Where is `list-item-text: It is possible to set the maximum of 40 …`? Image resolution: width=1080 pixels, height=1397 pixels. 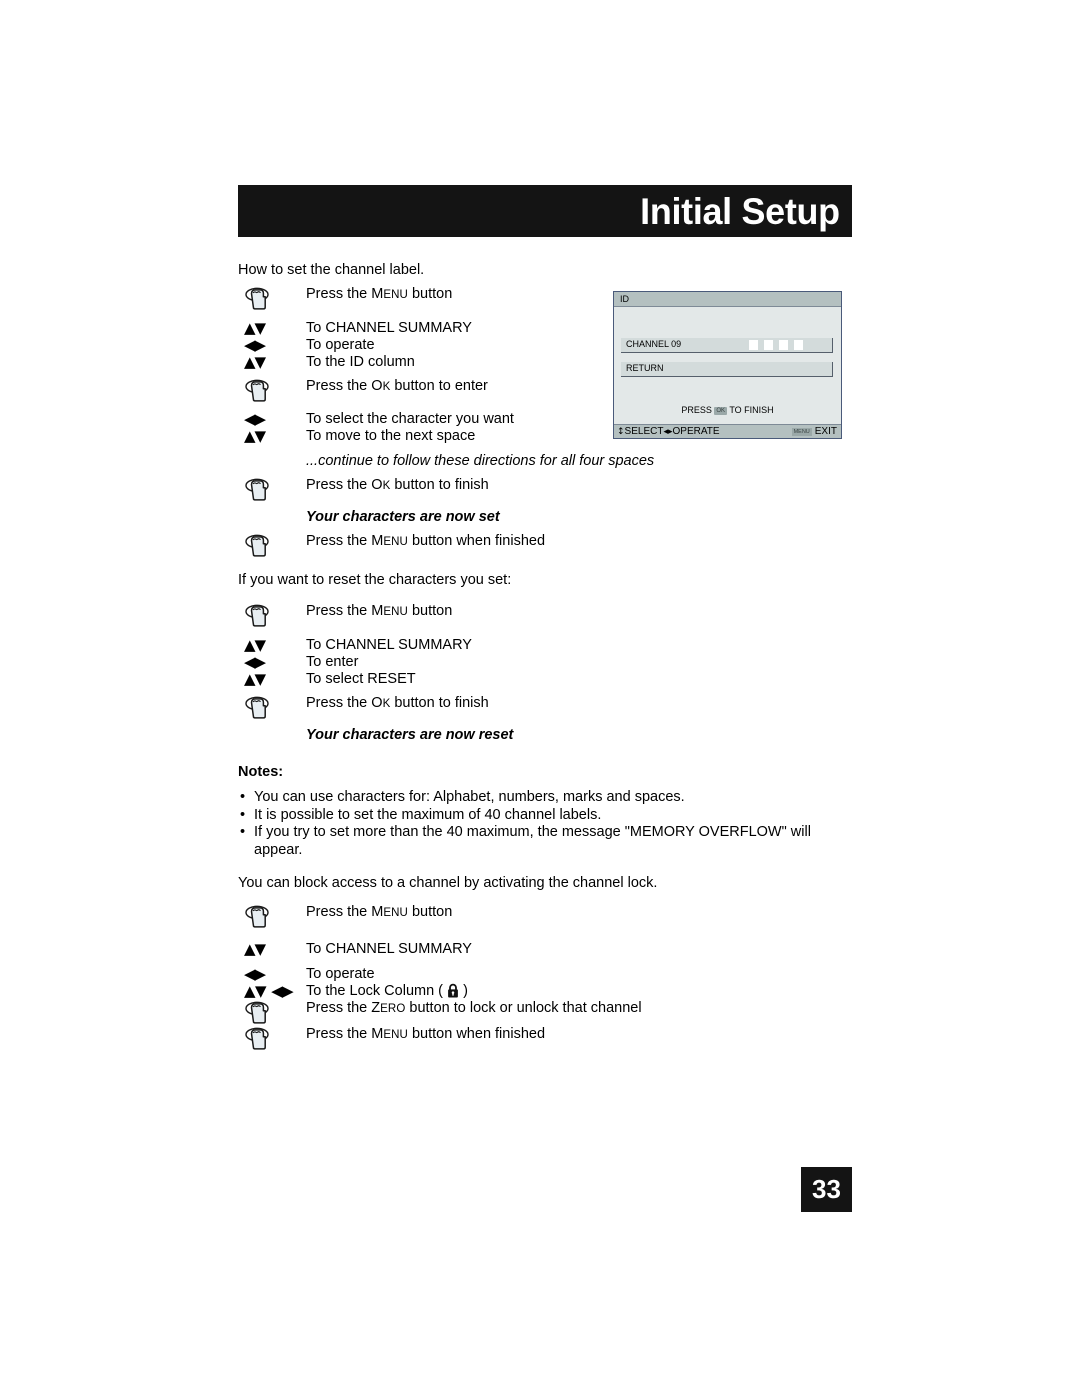 list-item-text: It is possible to set the maximum of 40 … is located at coordinates (428, 814).